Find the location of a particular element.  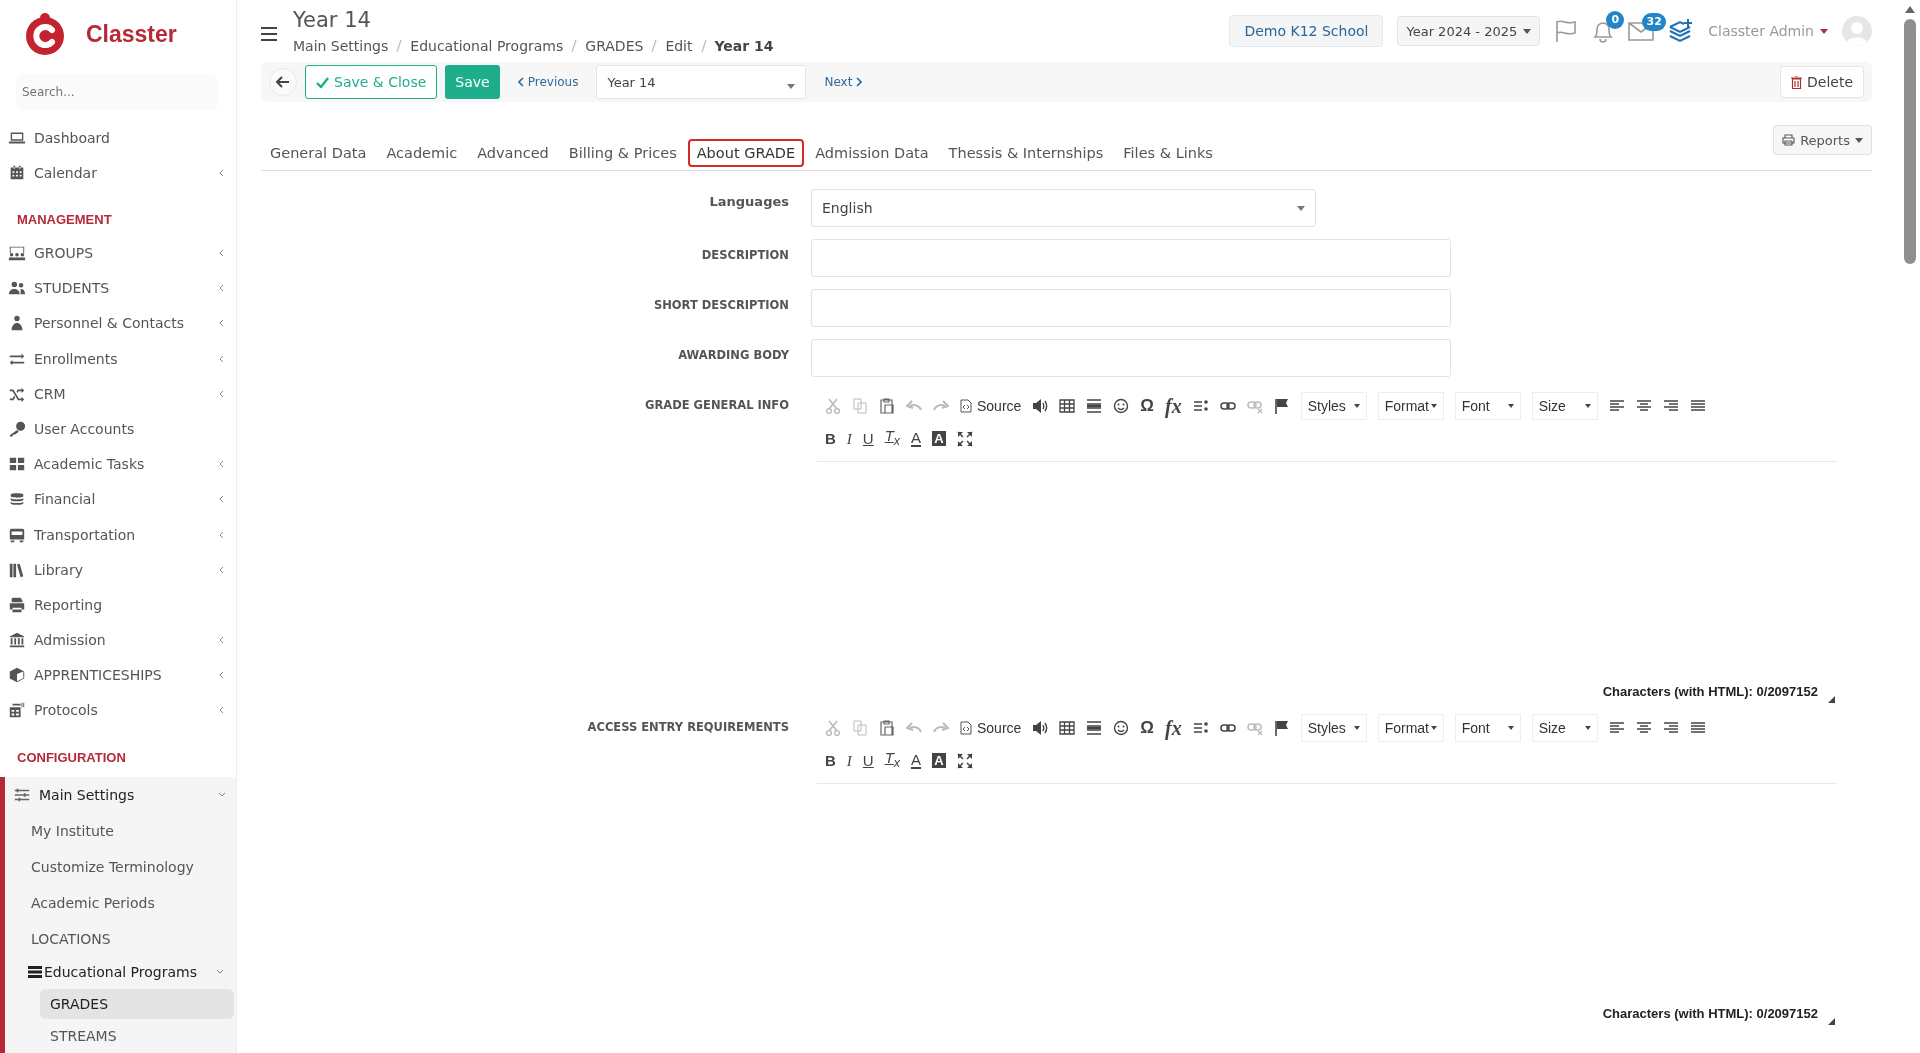

nav-item: Library is located at coordinates (118, 570).